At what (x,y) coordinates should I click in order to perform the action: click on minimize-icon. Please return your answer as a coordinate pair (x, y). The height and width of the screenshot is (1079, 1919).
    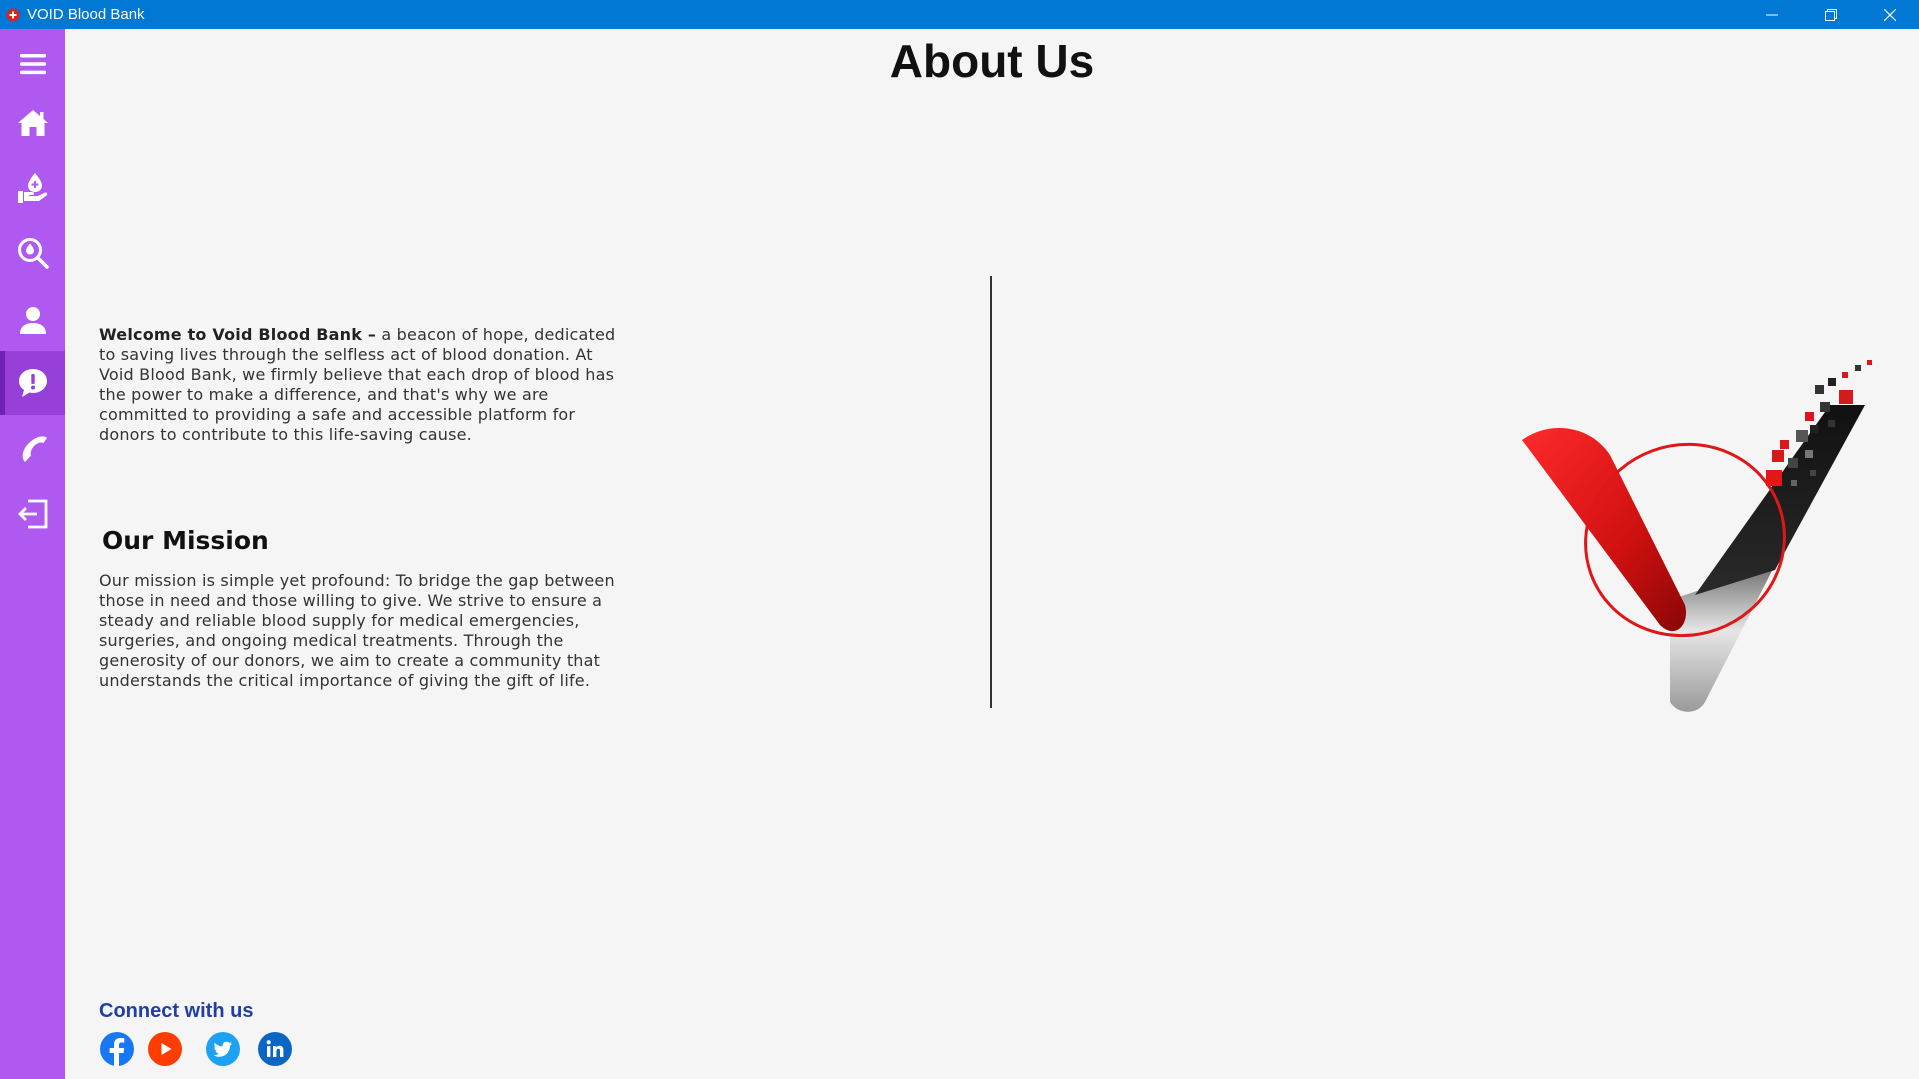
    Looking at the image, I should click on (1771, 14).